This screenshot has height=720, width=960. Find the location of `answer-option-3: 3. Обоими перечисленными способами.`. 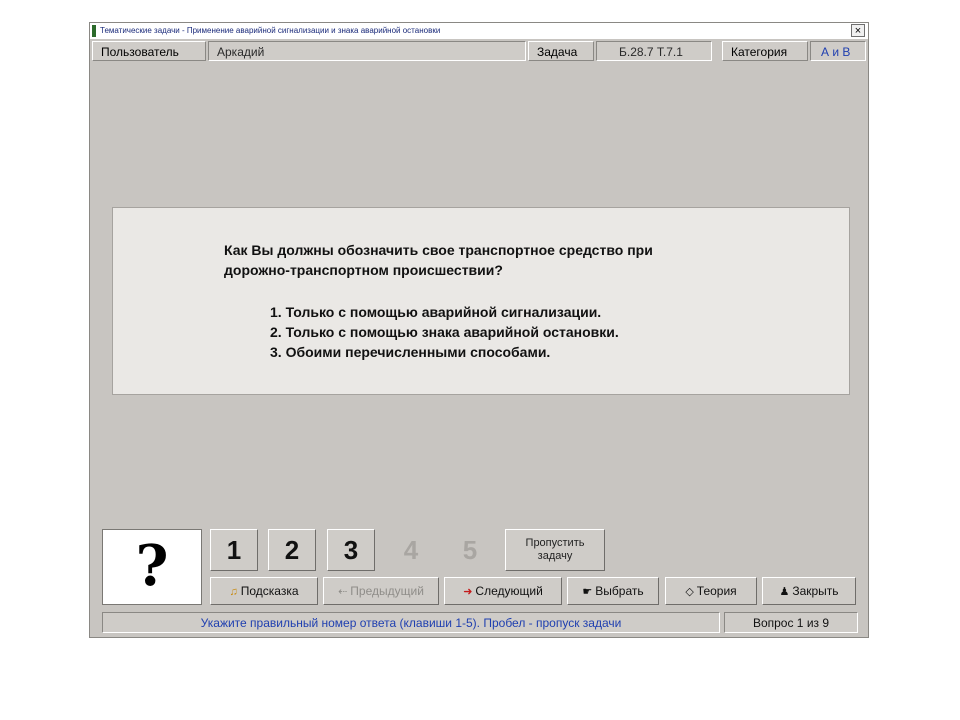

answer-option-3: 3. Обоими перечисленными способами. is located at coordinates (410, 352).